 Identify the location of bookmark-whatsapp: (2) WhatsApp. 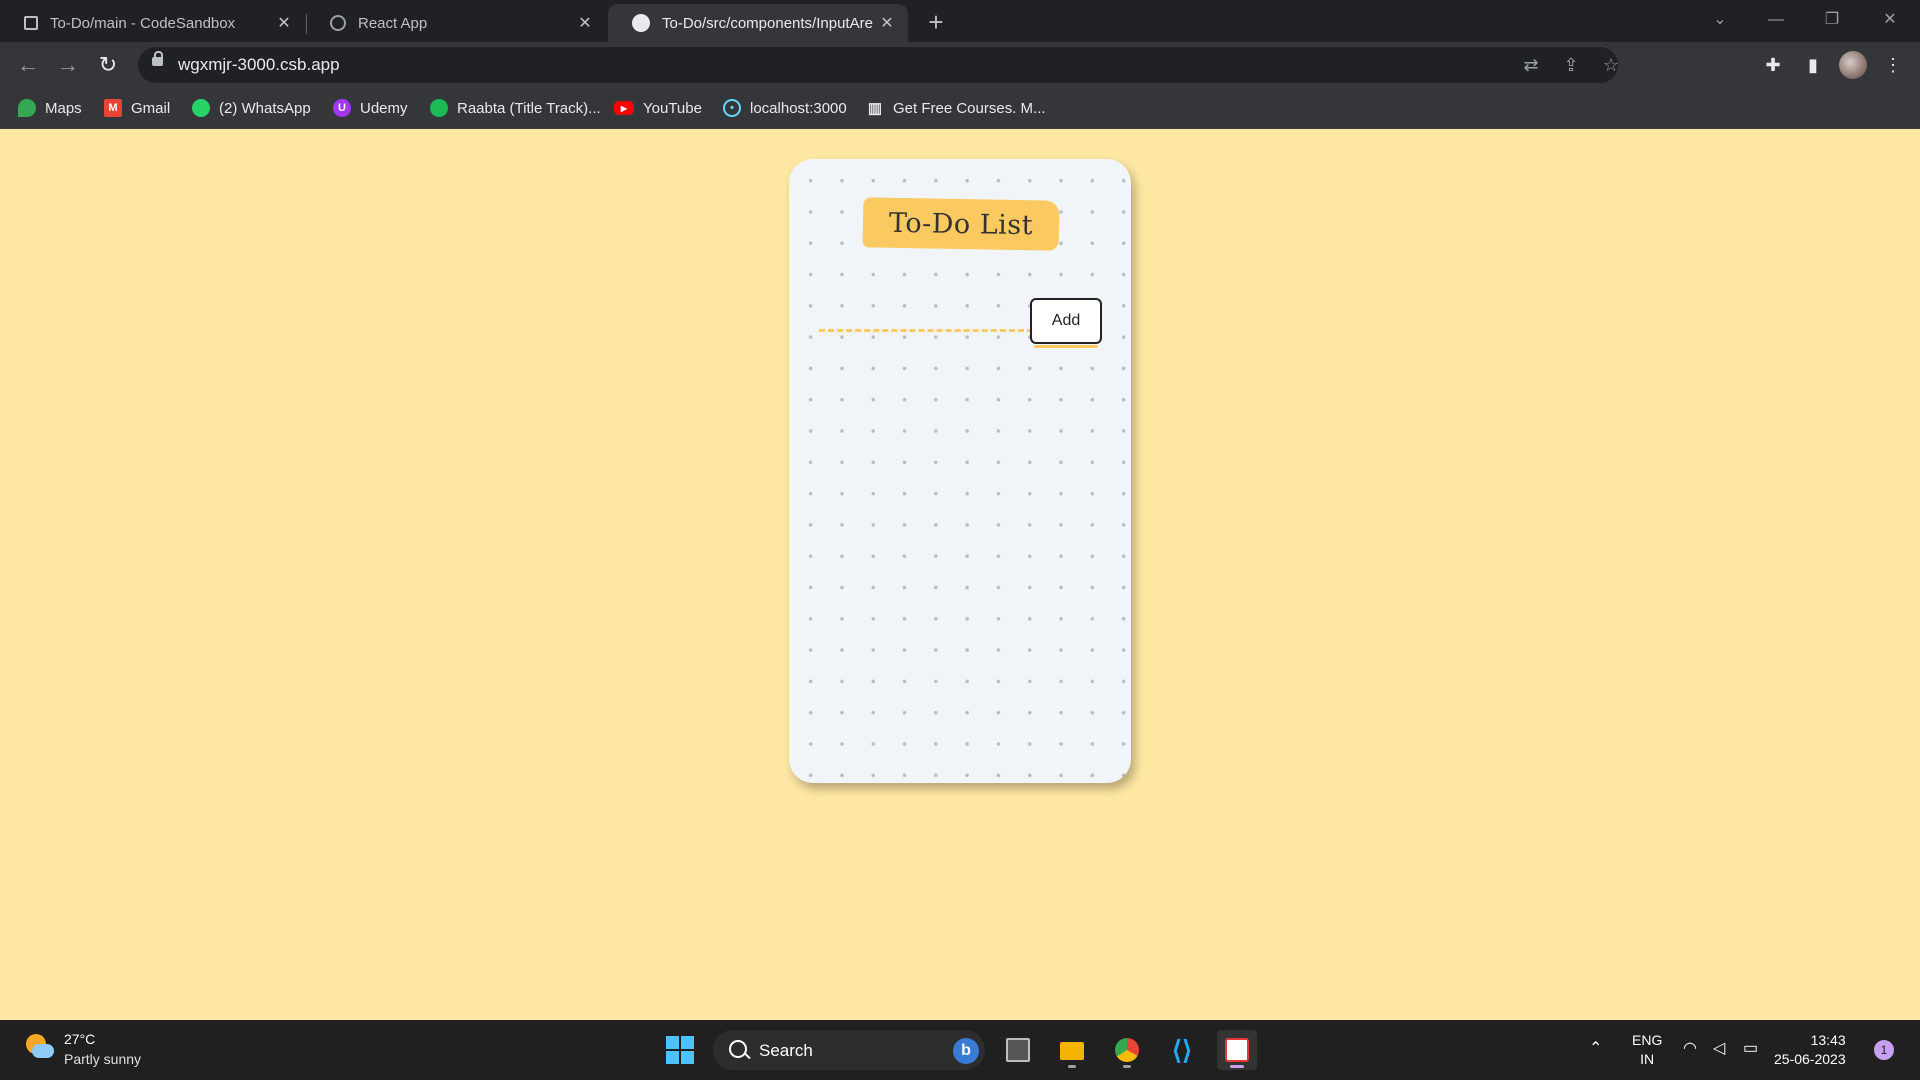
(251, 108).